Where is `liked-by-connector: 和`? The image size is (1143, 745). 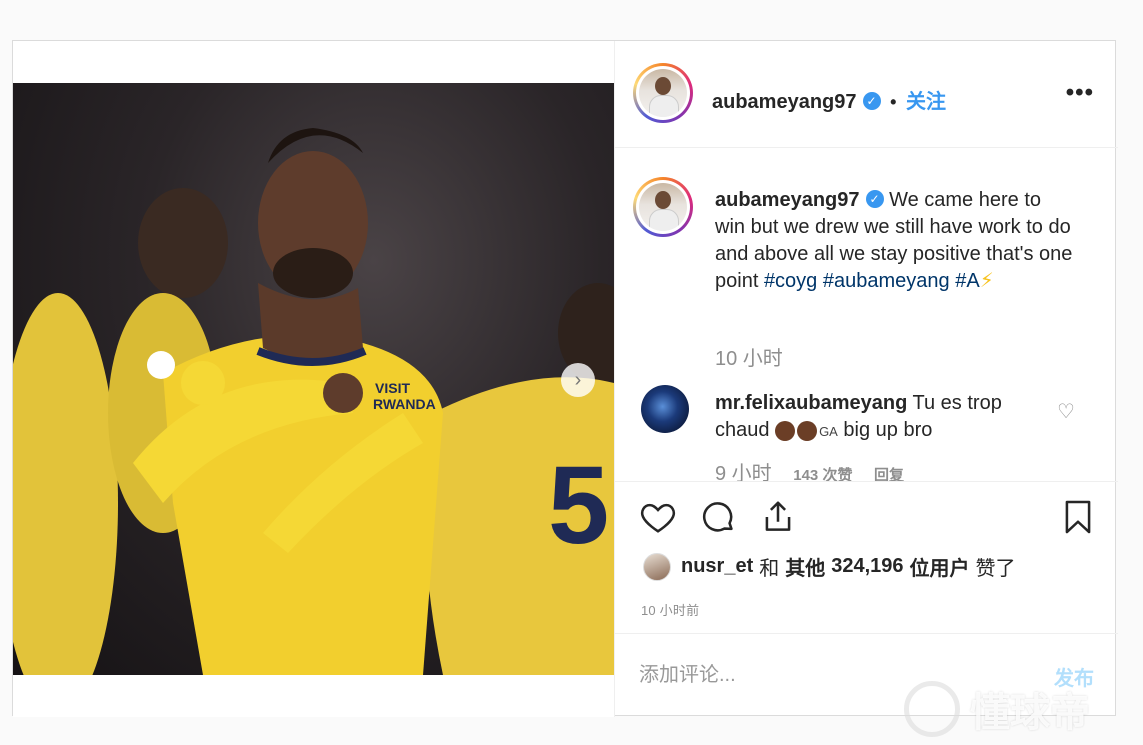
liked-by-connector: 和 is located at coordinates (769, 569).